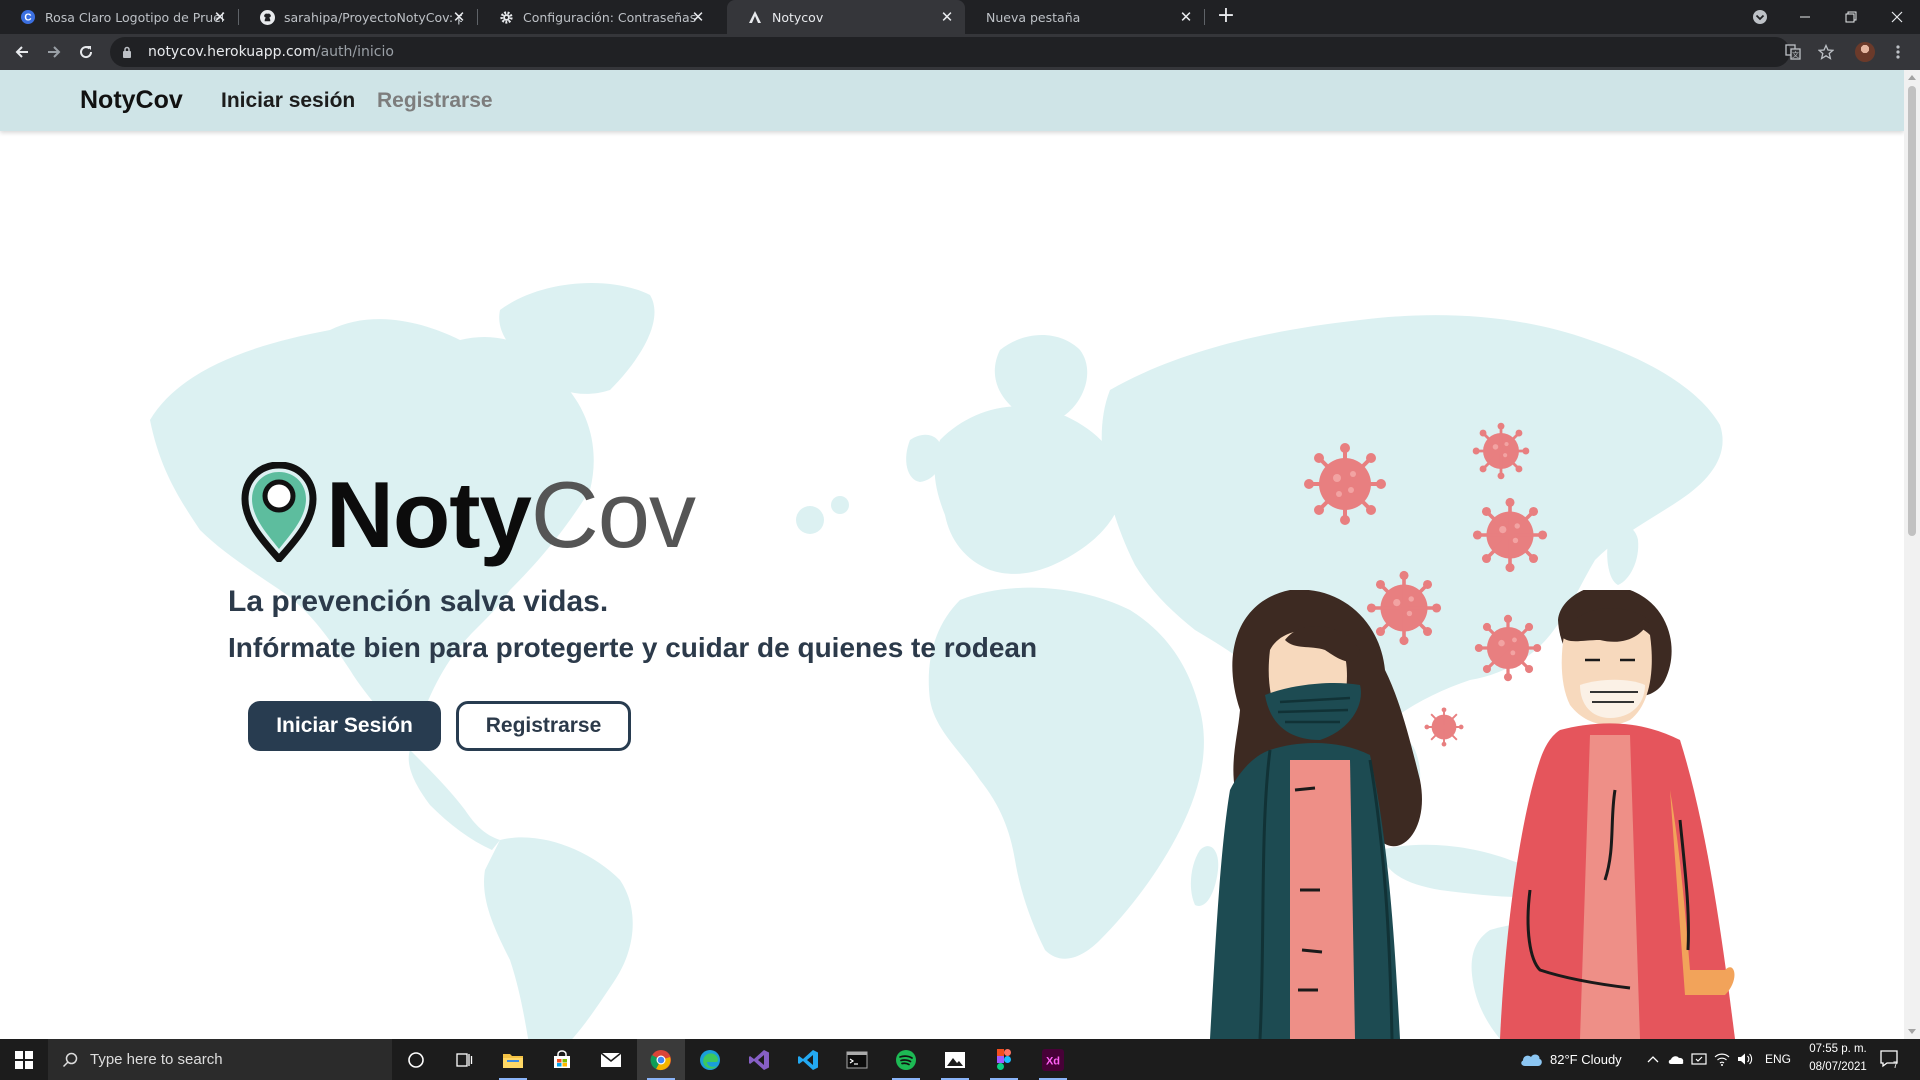  I want to click on figma-icon, so click(1004, 1059).